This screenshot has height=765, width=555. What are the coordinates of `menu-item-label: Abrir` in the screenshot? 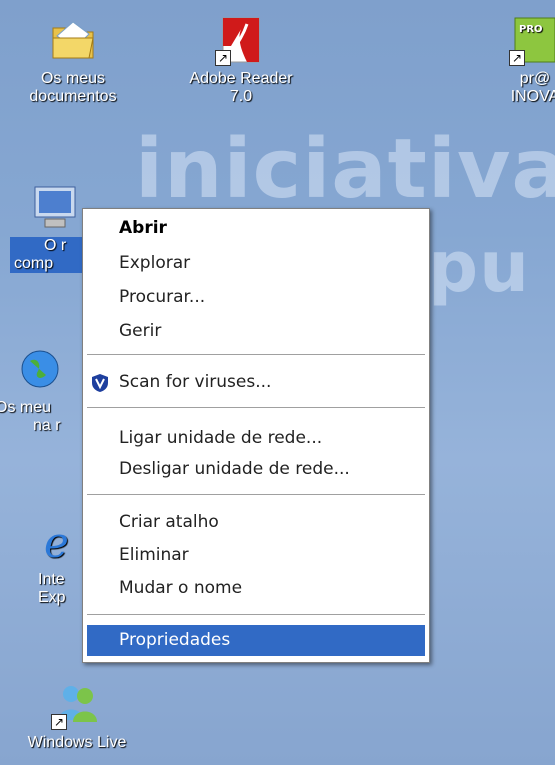 It's located at (143, 228).